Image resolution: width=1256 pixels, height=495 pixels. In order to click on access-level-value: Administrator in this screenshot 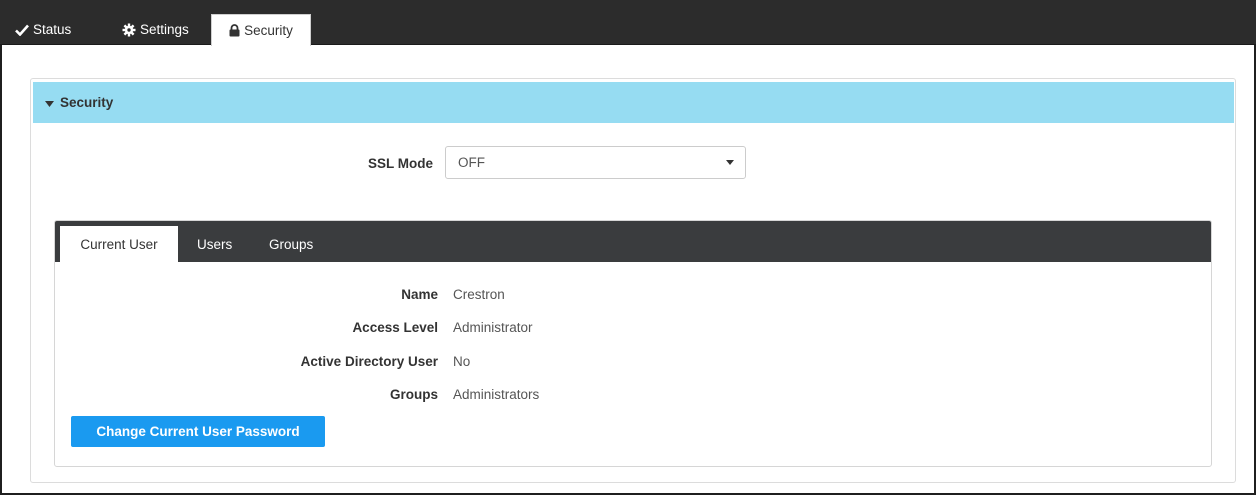, I will do `click(493, 327)`.